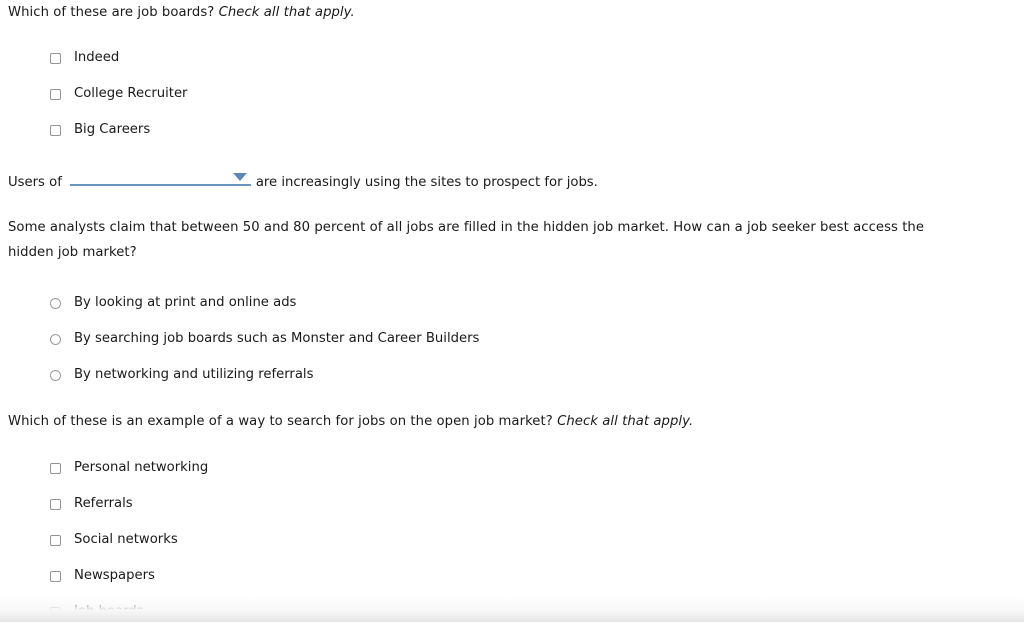 The image size is (1024, 630). I want to click on question-4-prompt-emphasis: Check all that apply., so click(625, 421).